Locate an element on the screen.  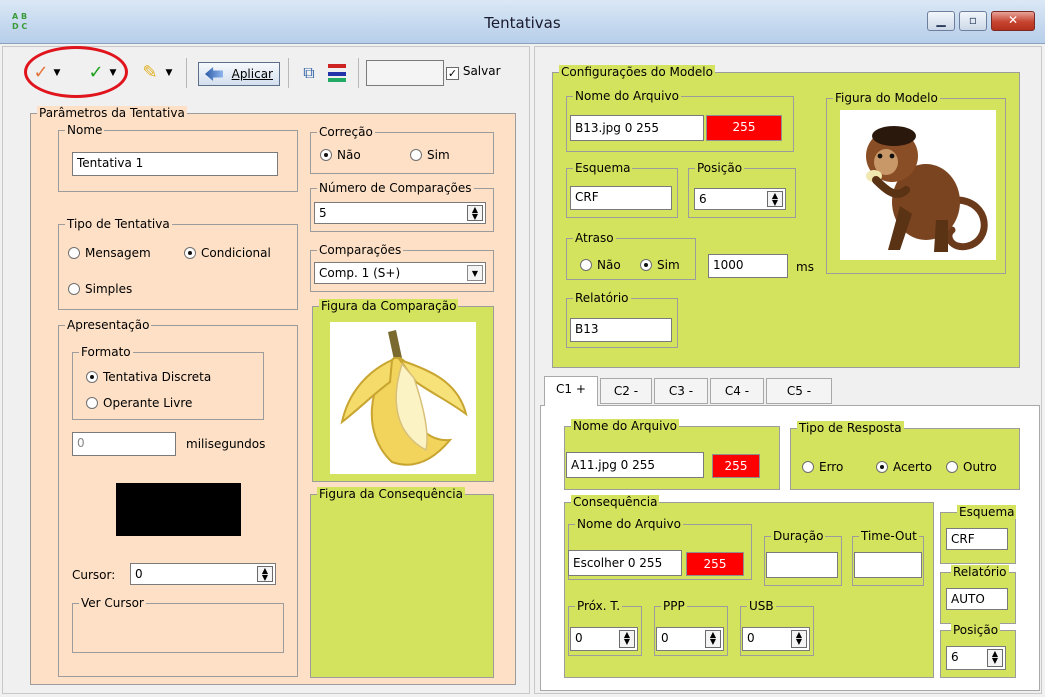
presentation-legend: Apresentação is located at coordinates (108, 325).